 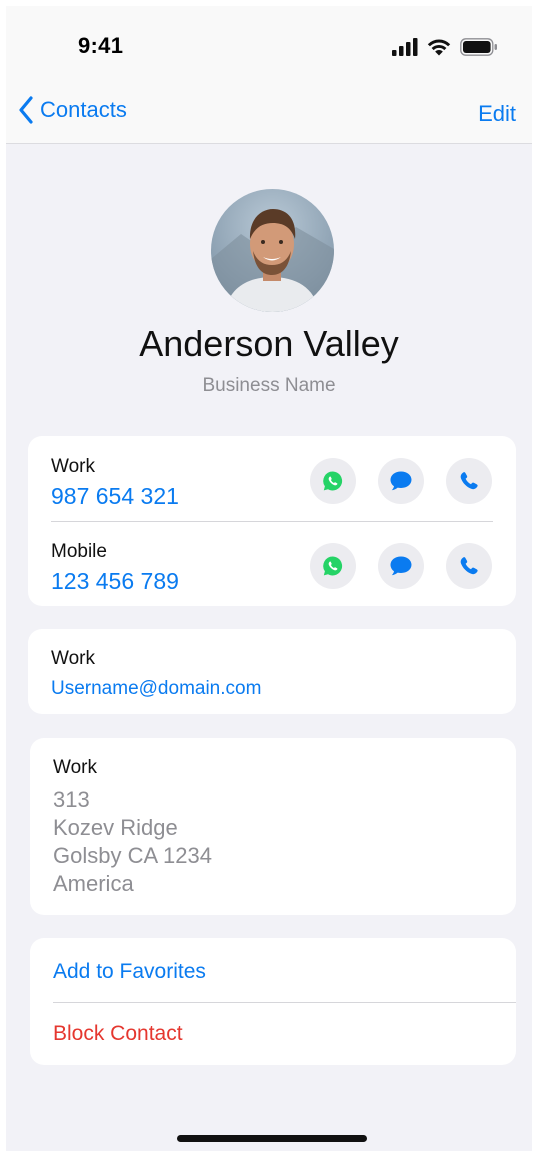 What do you see at coordinates (75, 767) in the screenshot?
I see `address-label: Work` at bounding box center [75, 767].